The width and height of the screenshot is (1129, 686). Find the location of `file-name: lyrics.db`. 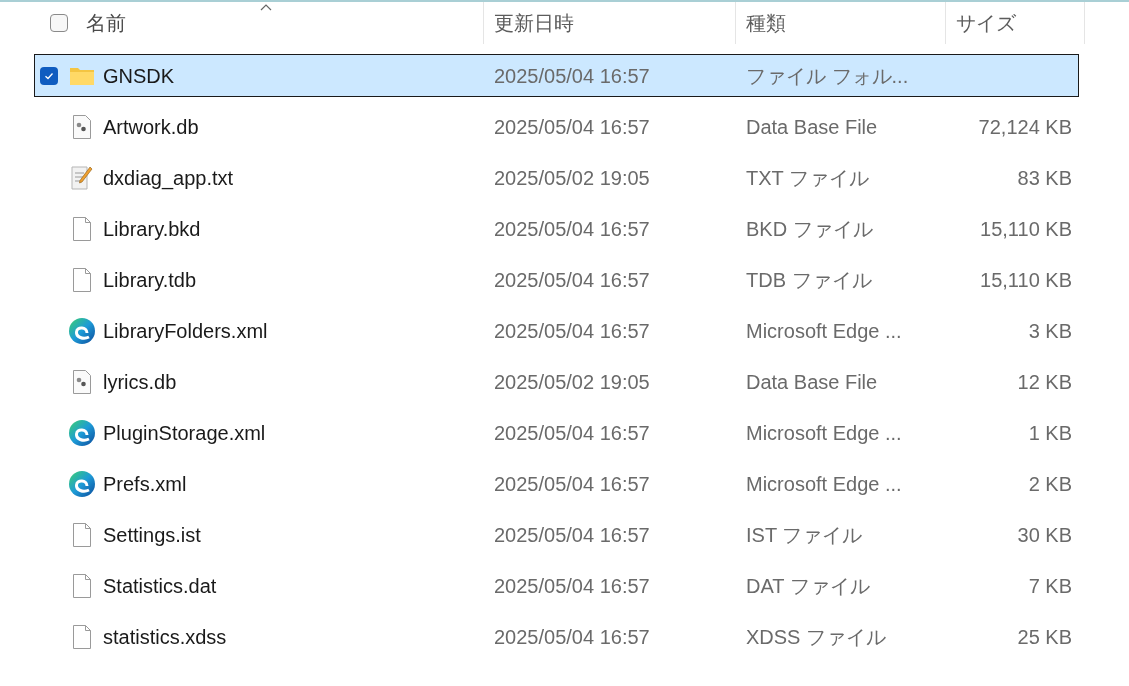

file-name: lyrics.db is located at coordinates (140, 382).